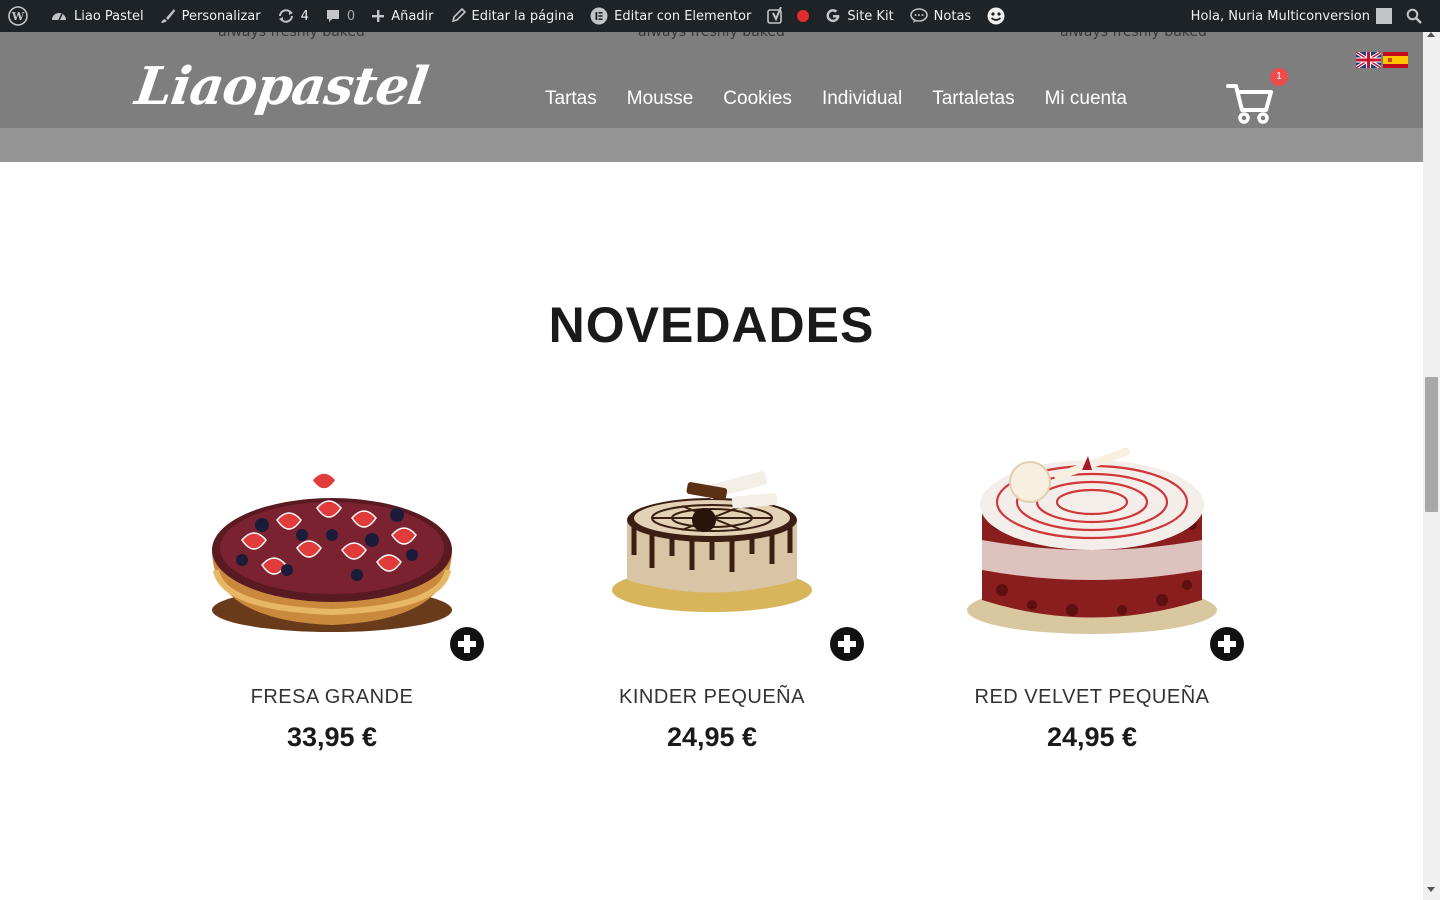 This screenshot has width=1440, height=900. I want to click on search-icon, so click(1414, 16).